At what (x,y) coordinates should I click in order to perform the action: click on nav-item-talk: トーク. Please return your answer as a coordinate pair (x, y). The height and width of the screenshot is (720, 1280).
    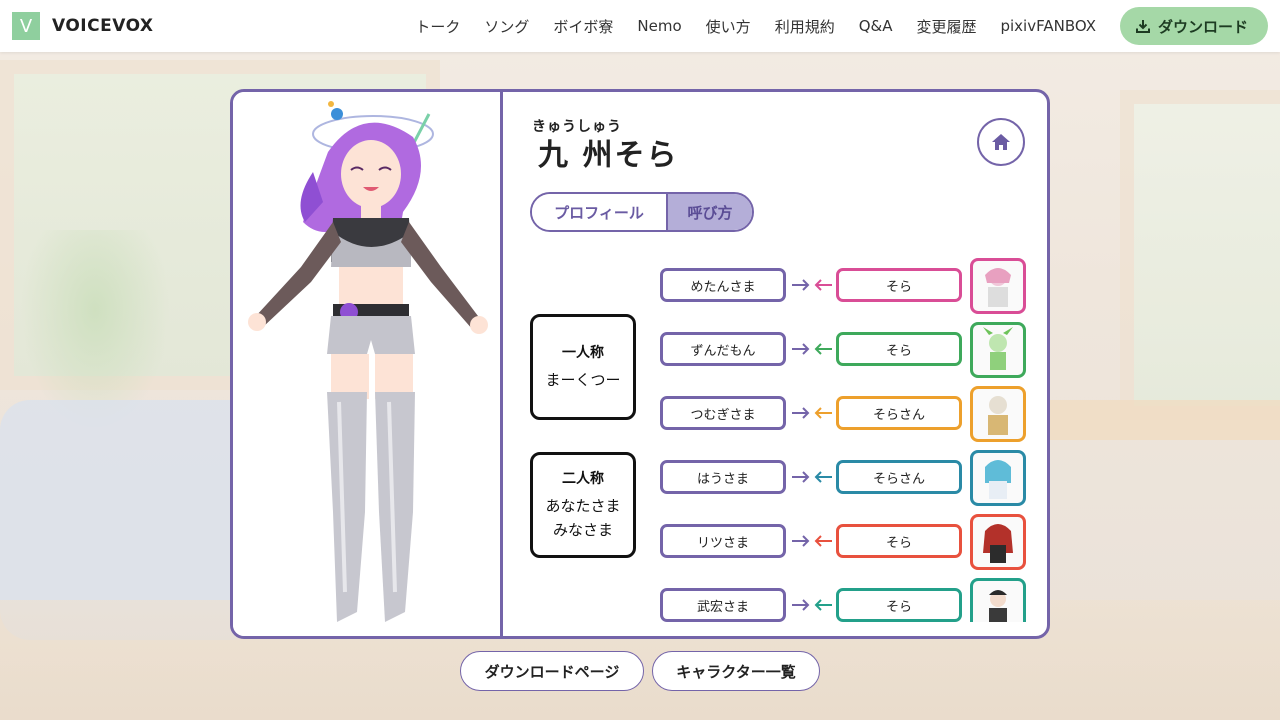
    Looking at the image, I should click on (437, 26).